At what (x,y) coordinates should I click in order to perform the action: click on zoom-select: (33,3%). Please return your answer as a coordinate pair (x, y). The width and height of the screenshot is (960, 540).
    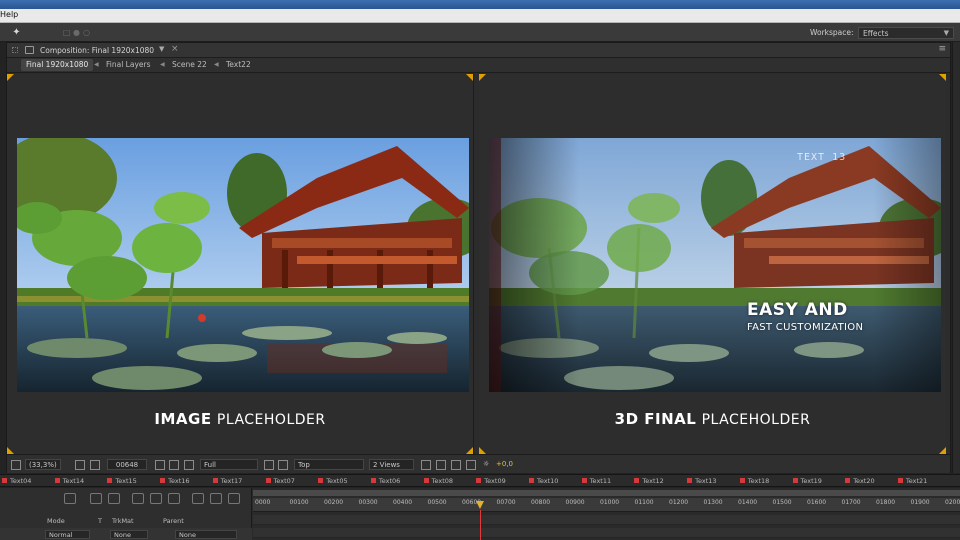
    Looking at the image, I should click on (43, 464).